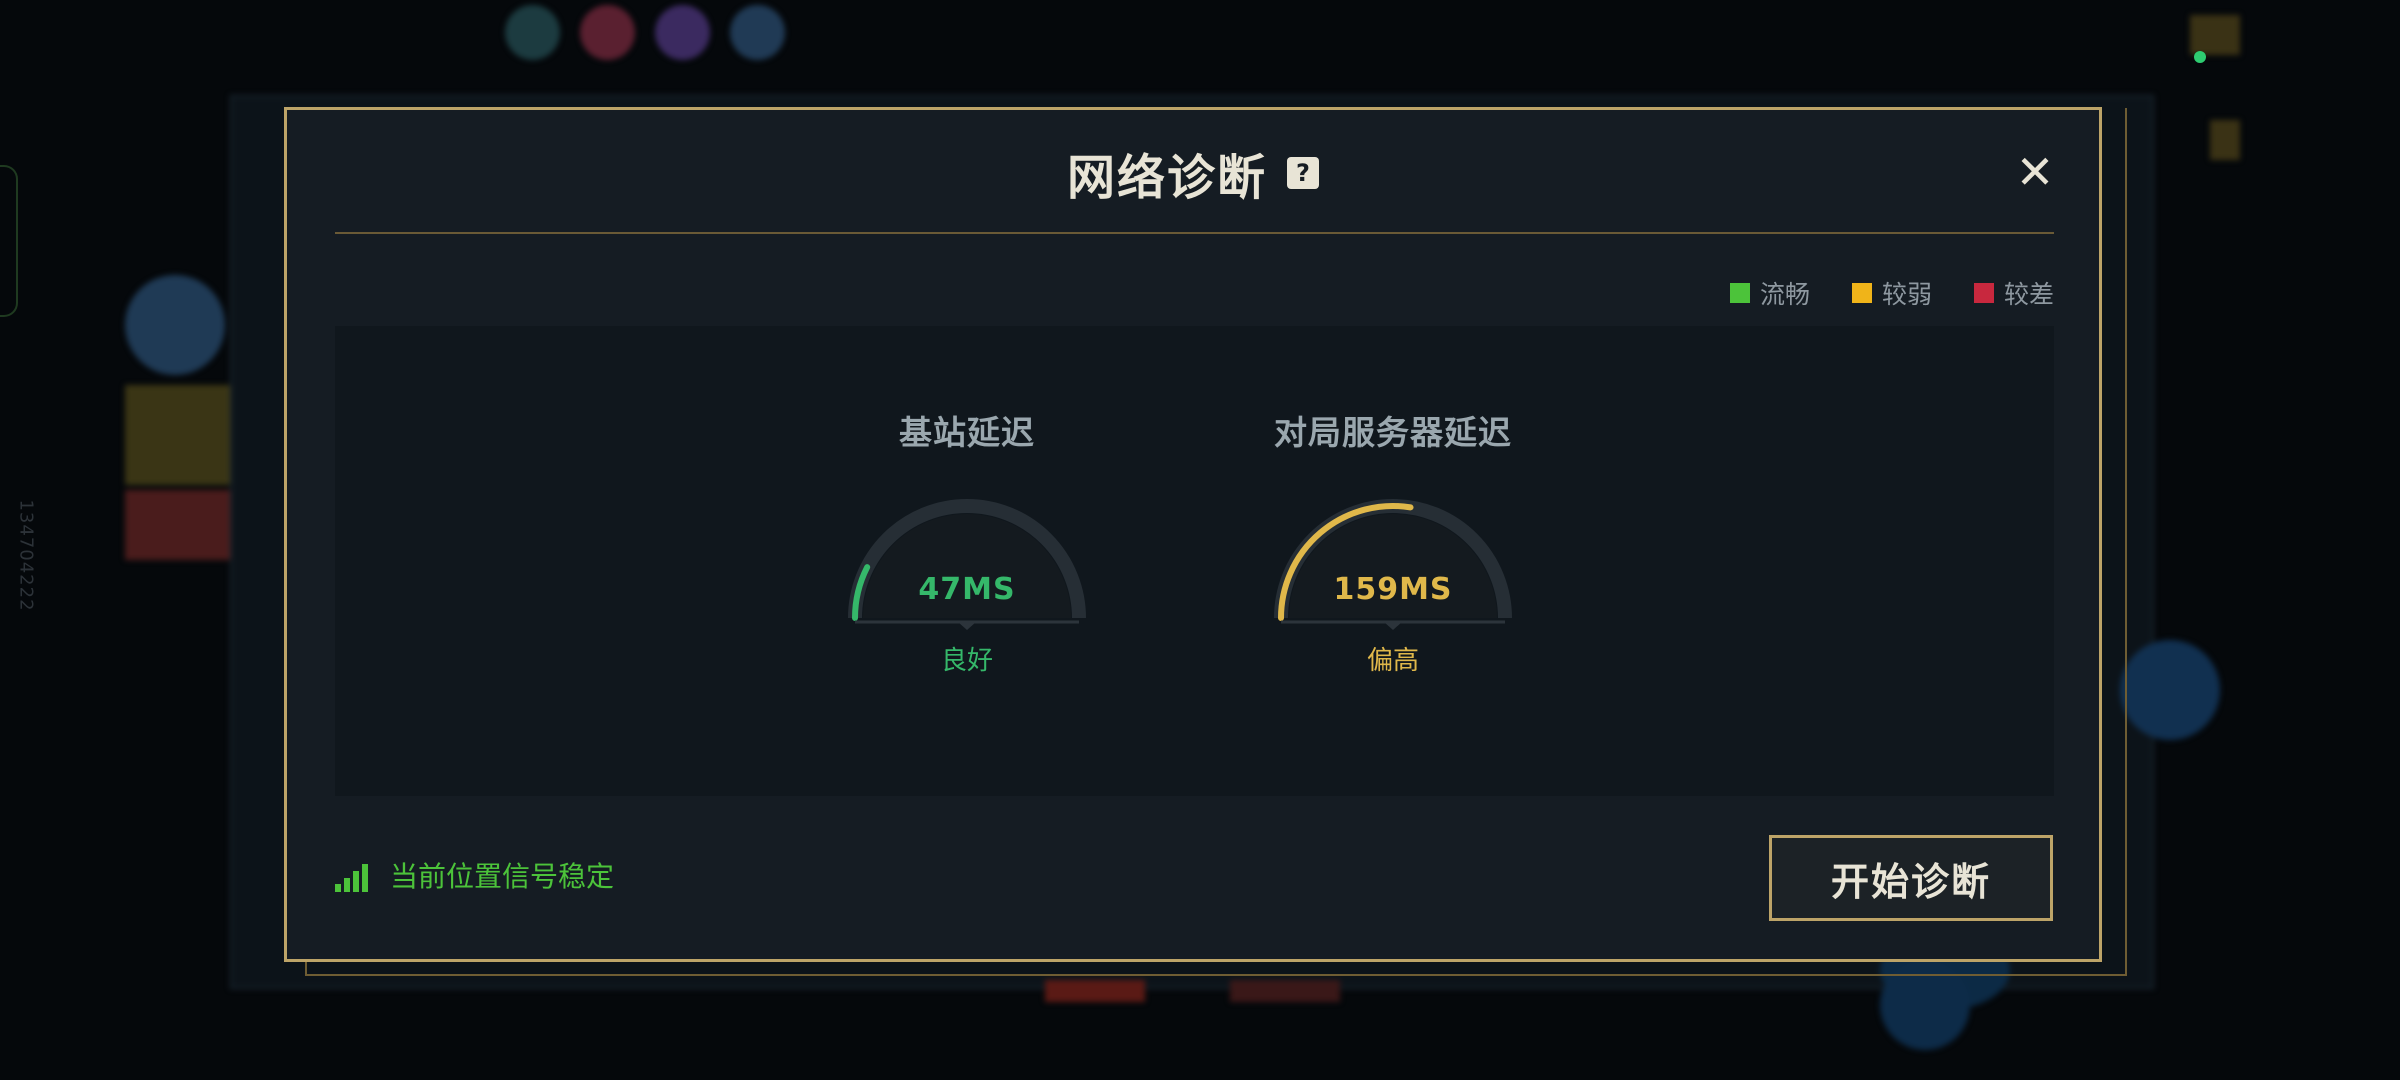 This screenshot has height=1080, width=2400. Describe the element at coordinates (26, 555) in the screenshot. I see `side-id-label: 134704222` at that location.